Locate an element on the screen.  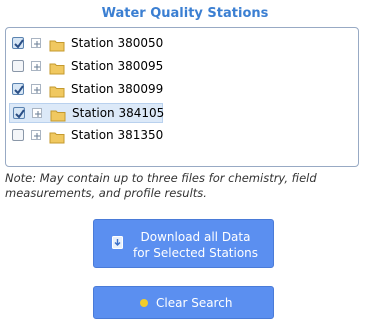
download-button-label: Download all Data for Selected Stations is located at coordinates (195, 245).